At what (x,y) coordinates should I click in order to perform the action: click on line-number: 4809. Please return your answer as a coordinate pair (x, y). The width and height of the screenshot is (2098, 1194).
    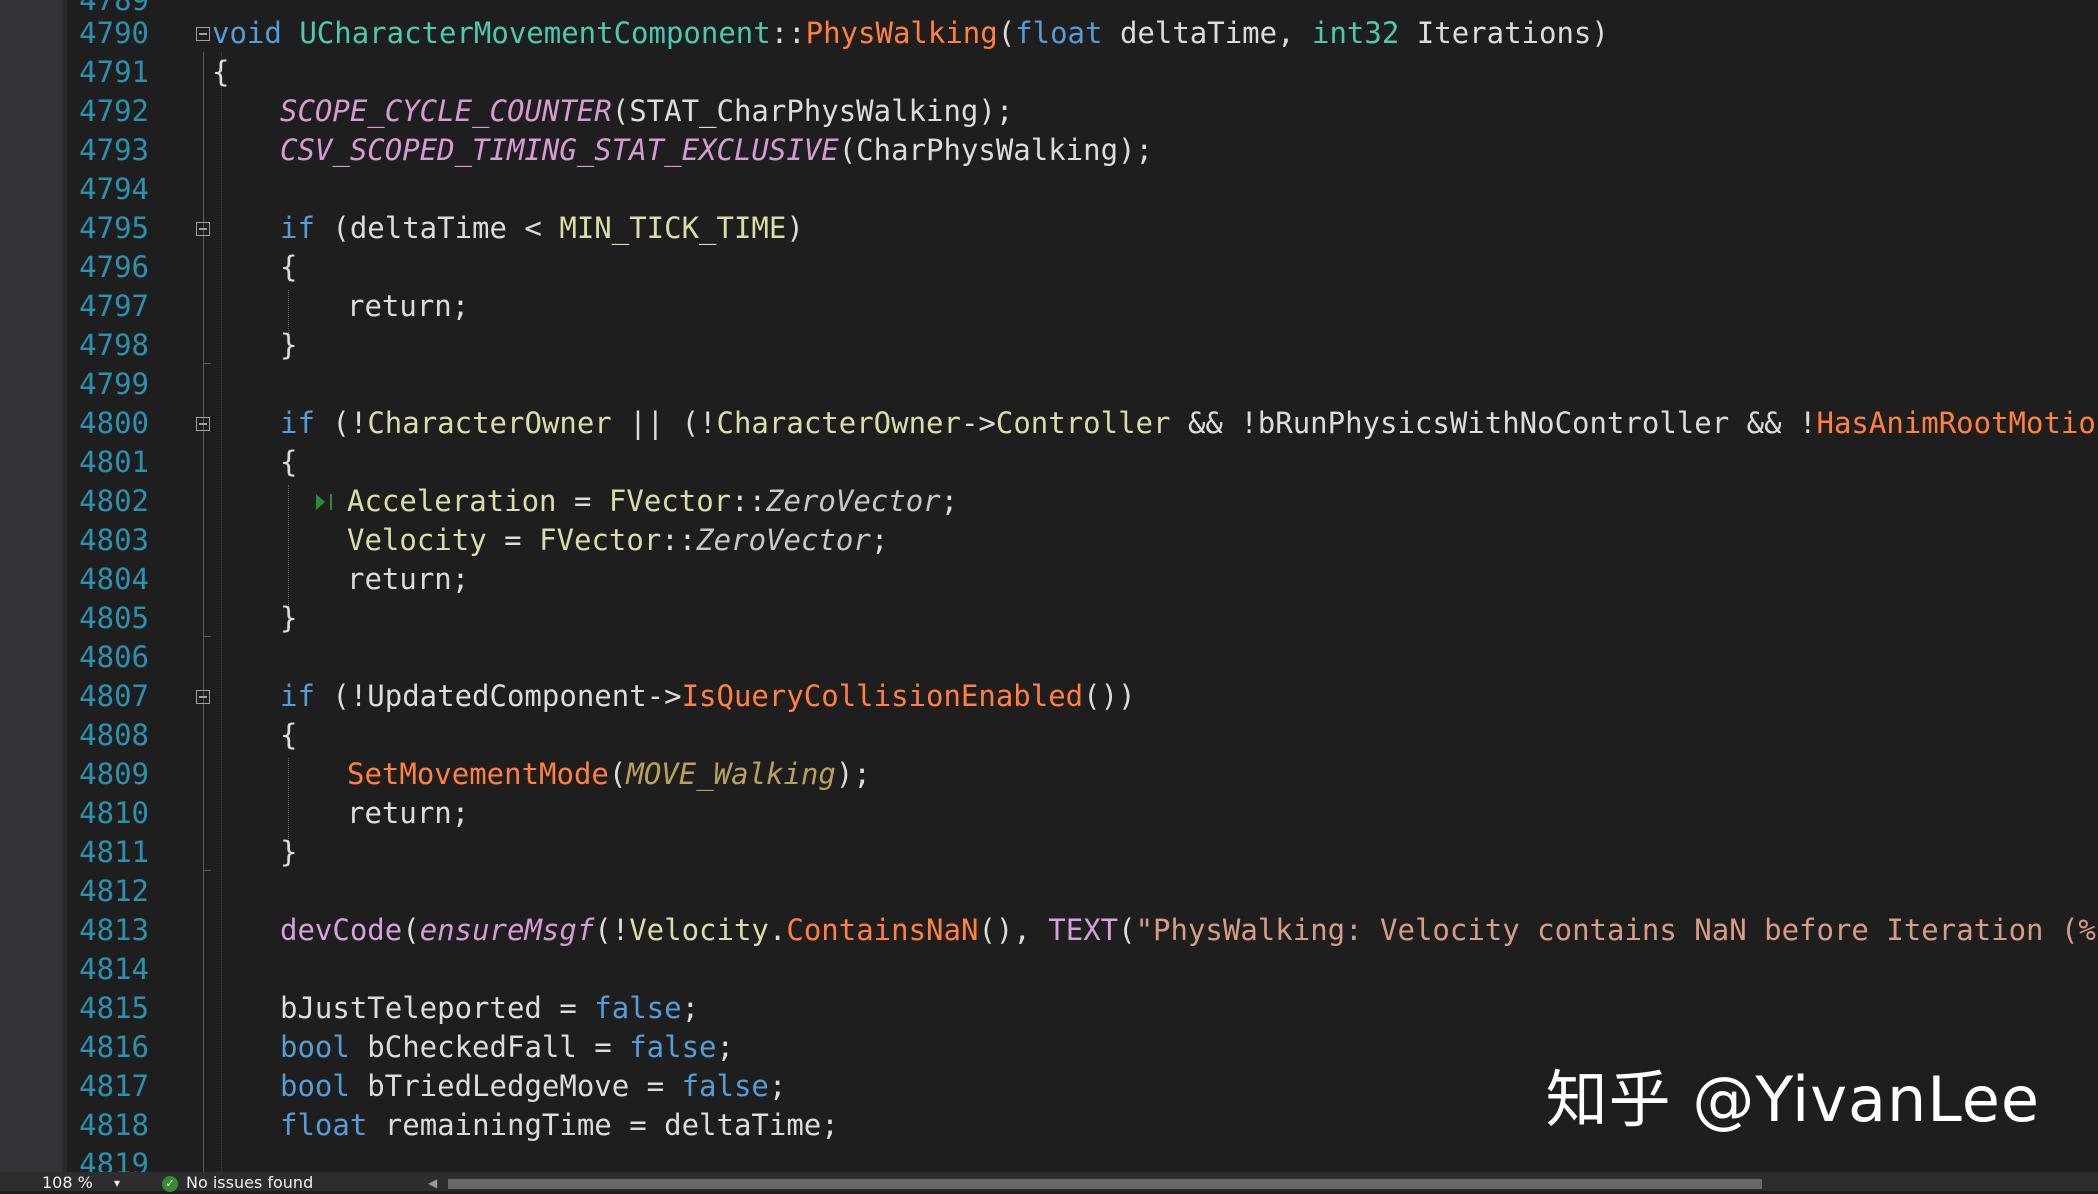
    Looking at the image, I should click on (114, 774).